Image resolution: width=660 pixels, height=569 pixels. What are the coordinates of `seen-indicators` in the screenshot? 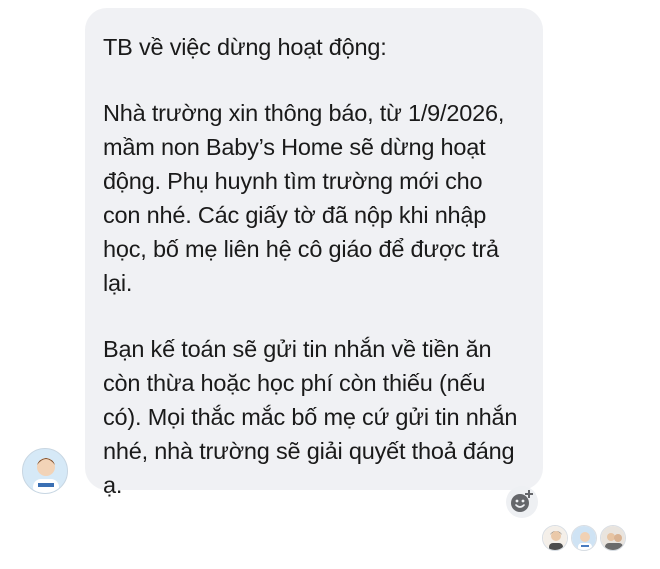 It's located at (584, 538).